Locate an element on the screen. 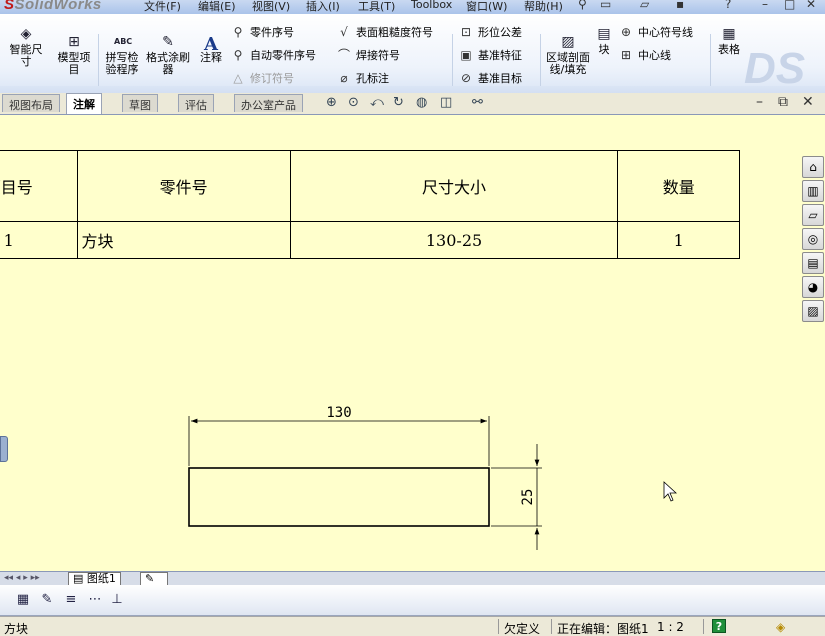 The height and width of the screenshot is (636, 825). balloon-label: 零件序号 is located at coordinates (272, 32).